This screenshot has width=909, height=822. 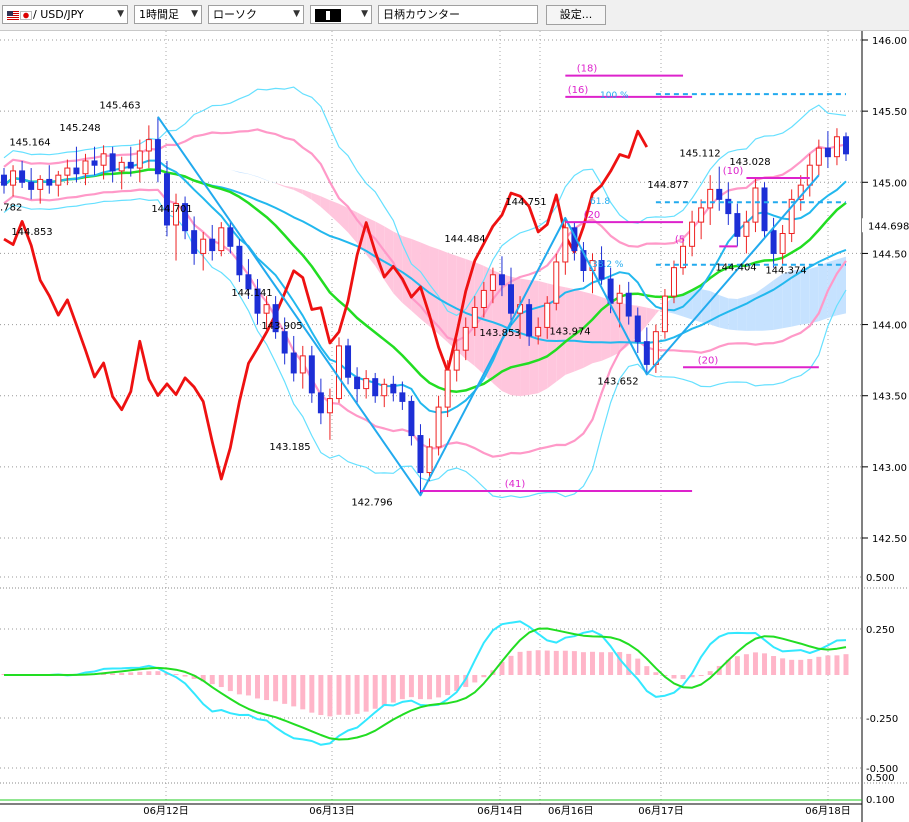 I want to click on time-axis-label: 06月13日, so click(x=331, y=811).